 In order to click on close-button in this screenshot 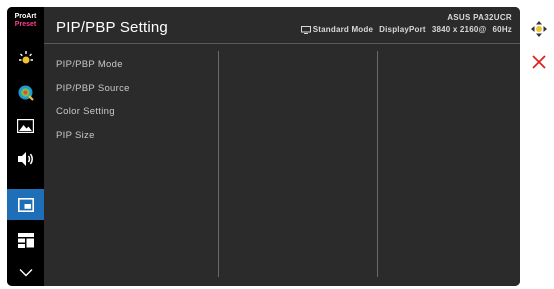, I will do `click(539, 64)`.